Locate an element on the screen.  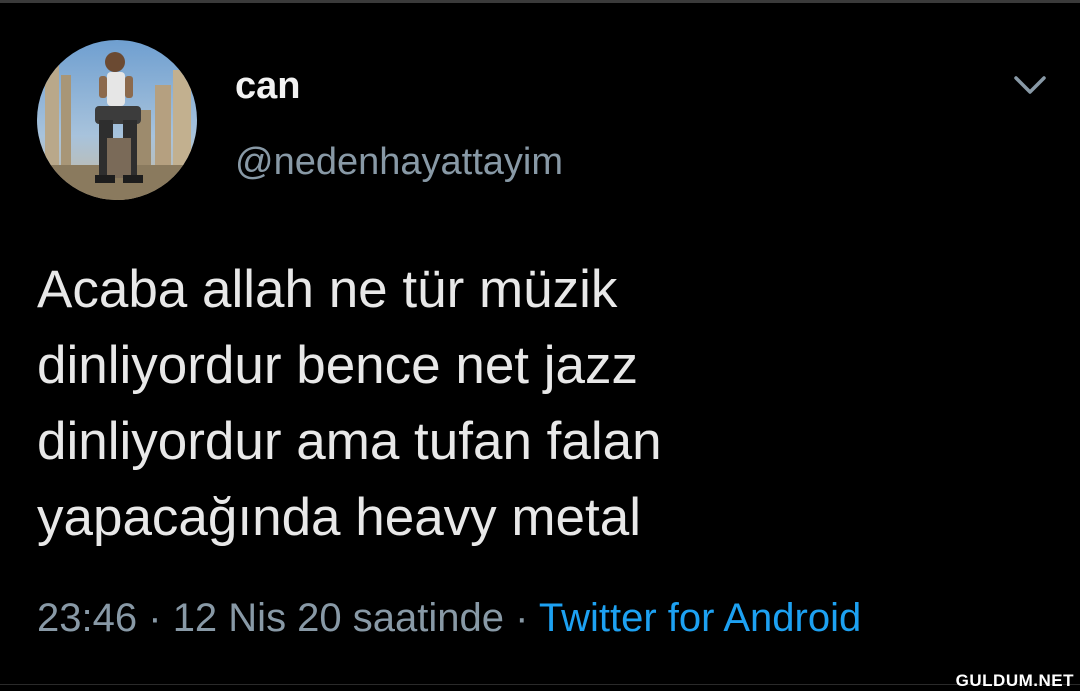
tweet-time: 23:46 is located at coordinates (87, 618).